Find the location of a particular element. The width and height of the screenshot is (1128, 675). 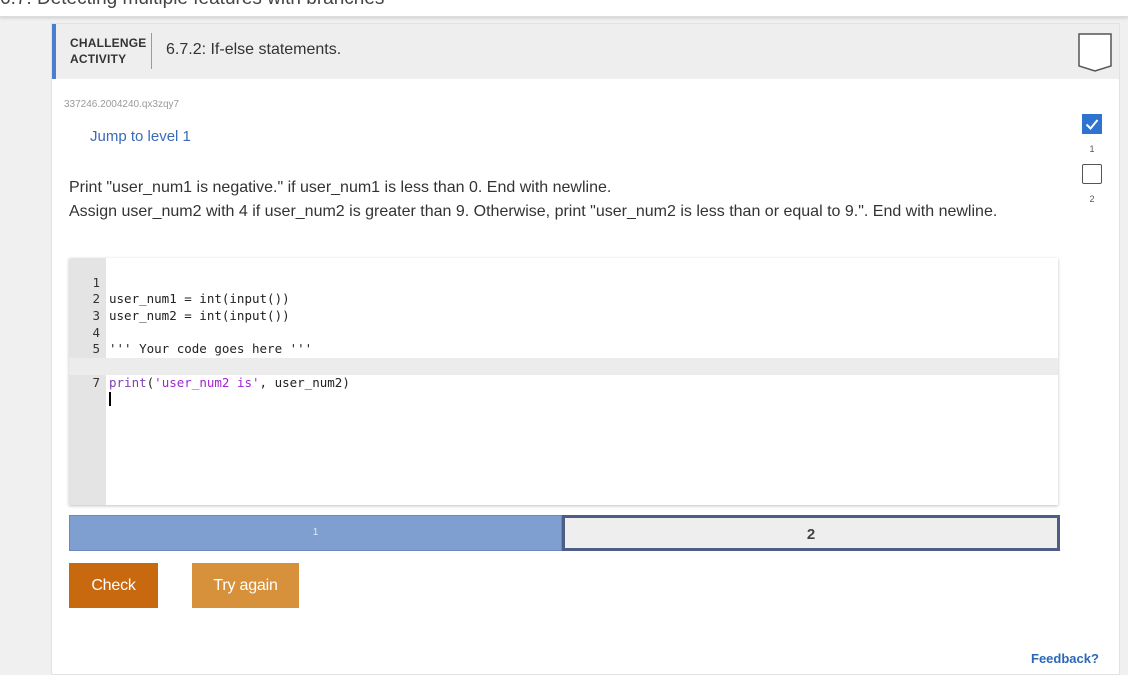

activity-type-label: CHALLENGE ACTIVITY is located at coordinates (108, 51).